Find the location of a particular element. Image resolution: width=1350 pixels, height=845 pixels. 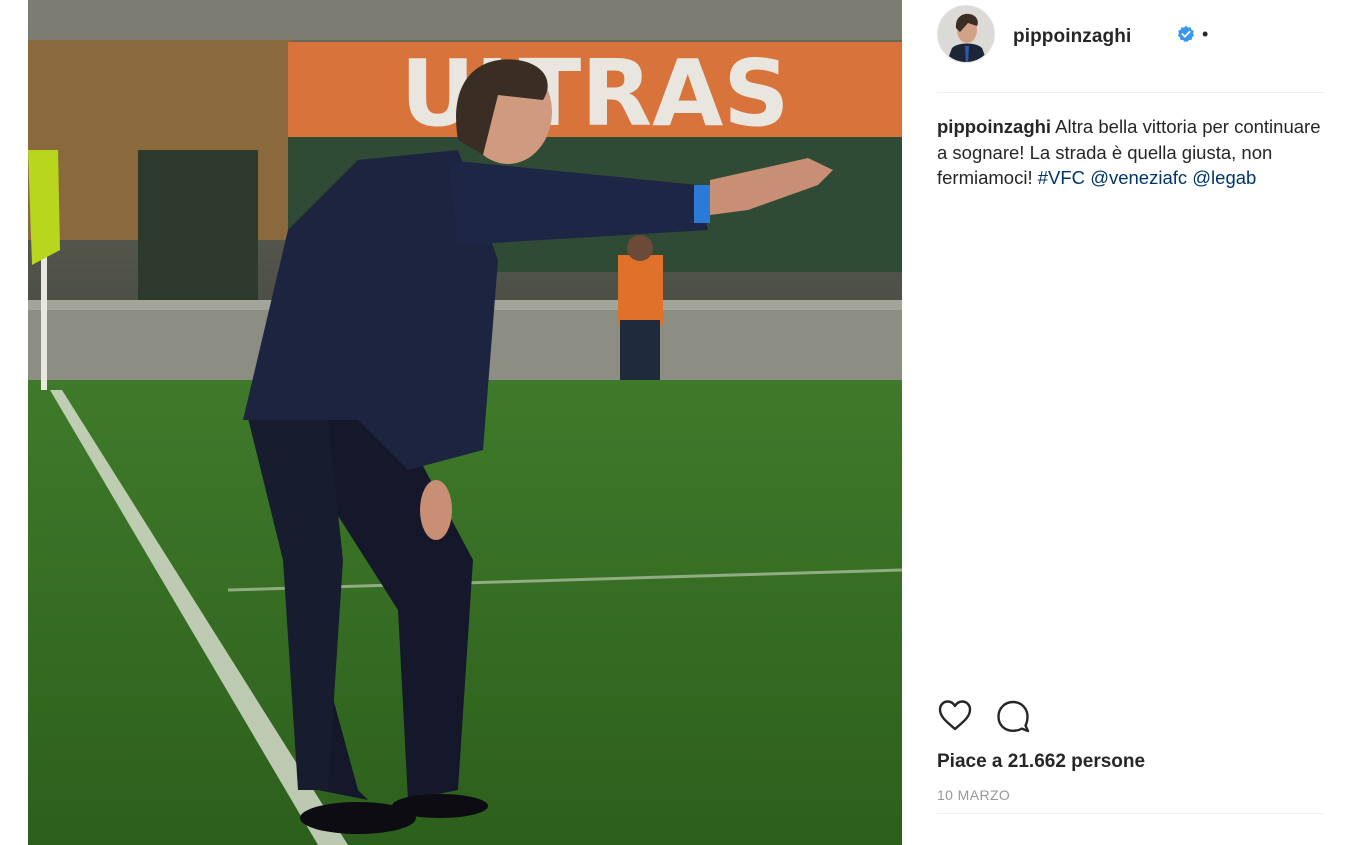

post-date: 10 MARZO is located at coordinates (973, 795).